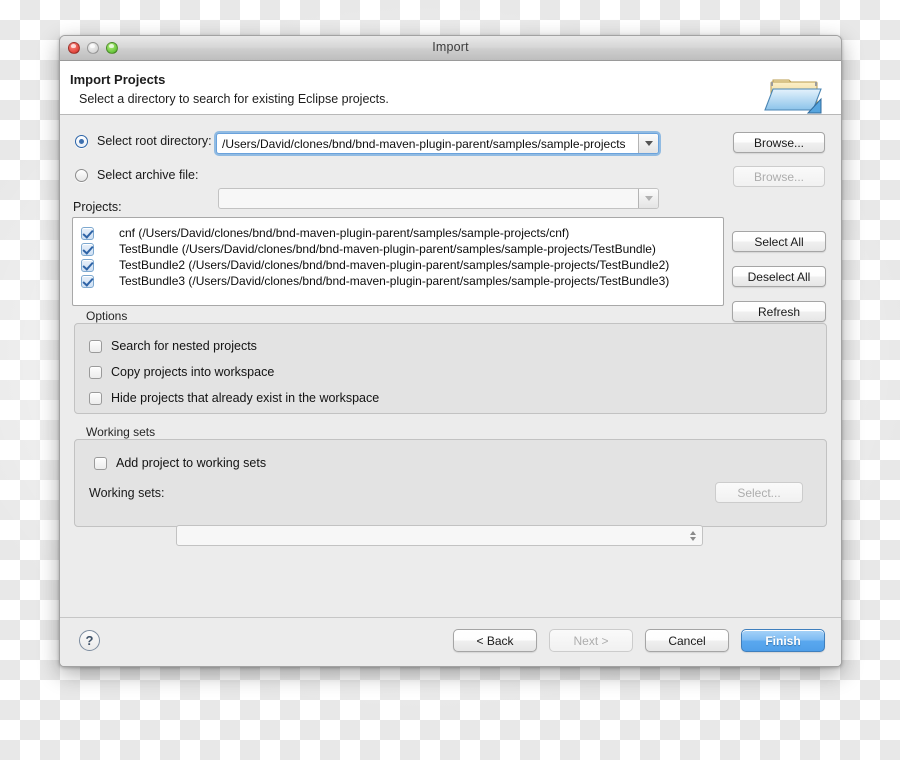 The width and height of the screenshot is (900, 760). Describe the element at coordinates (184, 346) in the screenshot. I see `search-nested-projects-label: Search for nested projects` at that location.